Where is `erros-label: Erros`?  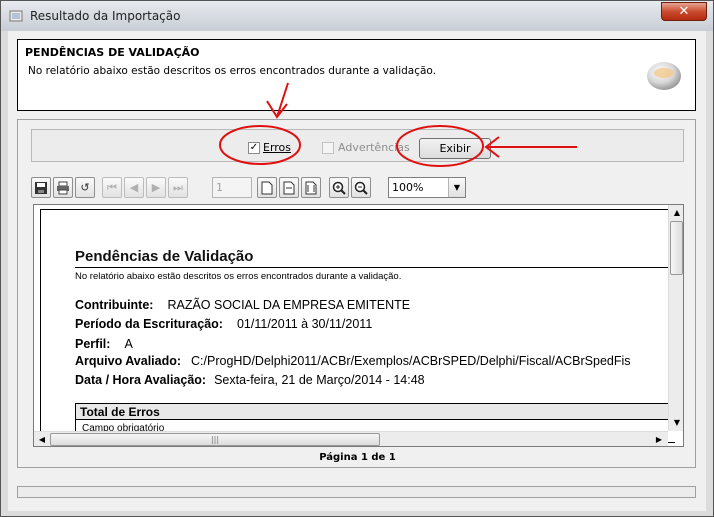
erros-label: Erros is located at coordinates (277, 147).